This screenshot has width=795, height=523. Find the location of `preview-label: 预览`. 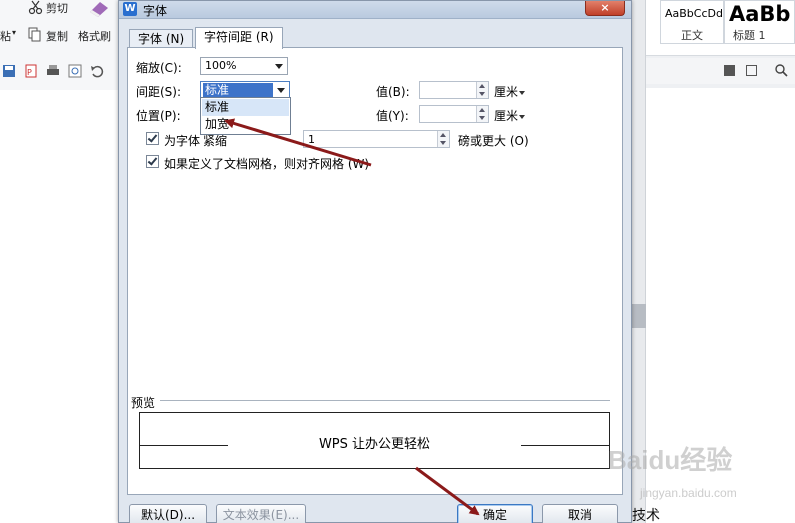

preview-label: 预览 is located at coordinates (143, 403).